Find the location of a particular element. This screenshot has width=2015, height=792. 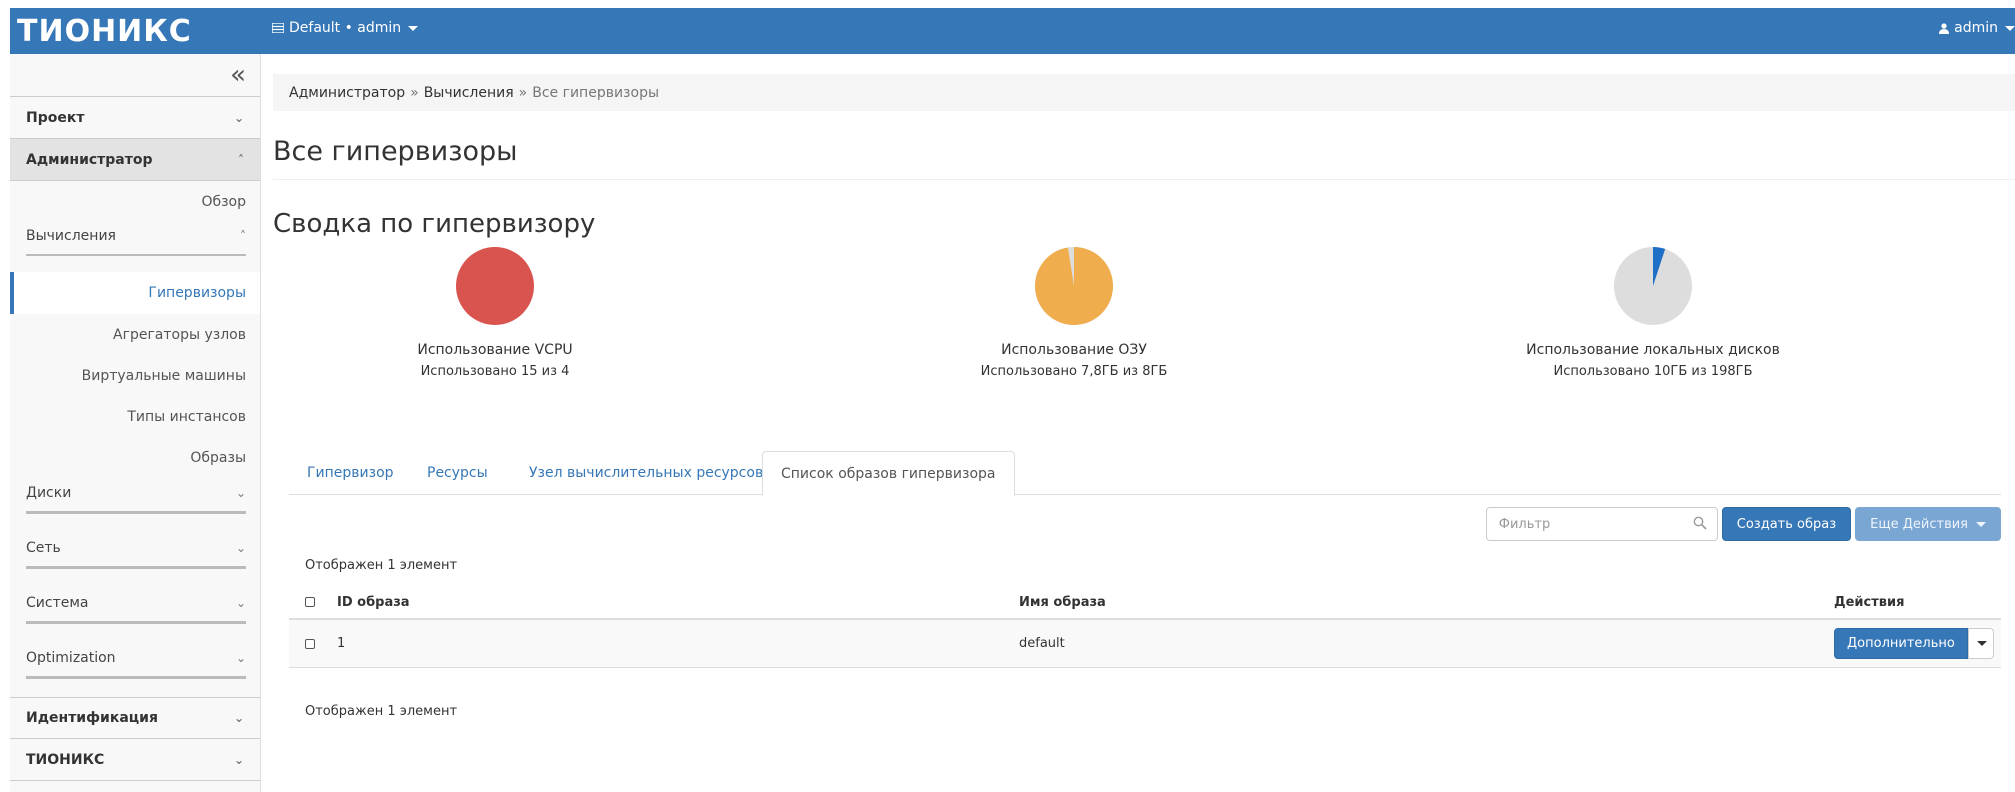

project-selector: Default • admin is located at coordinates (345, 28).